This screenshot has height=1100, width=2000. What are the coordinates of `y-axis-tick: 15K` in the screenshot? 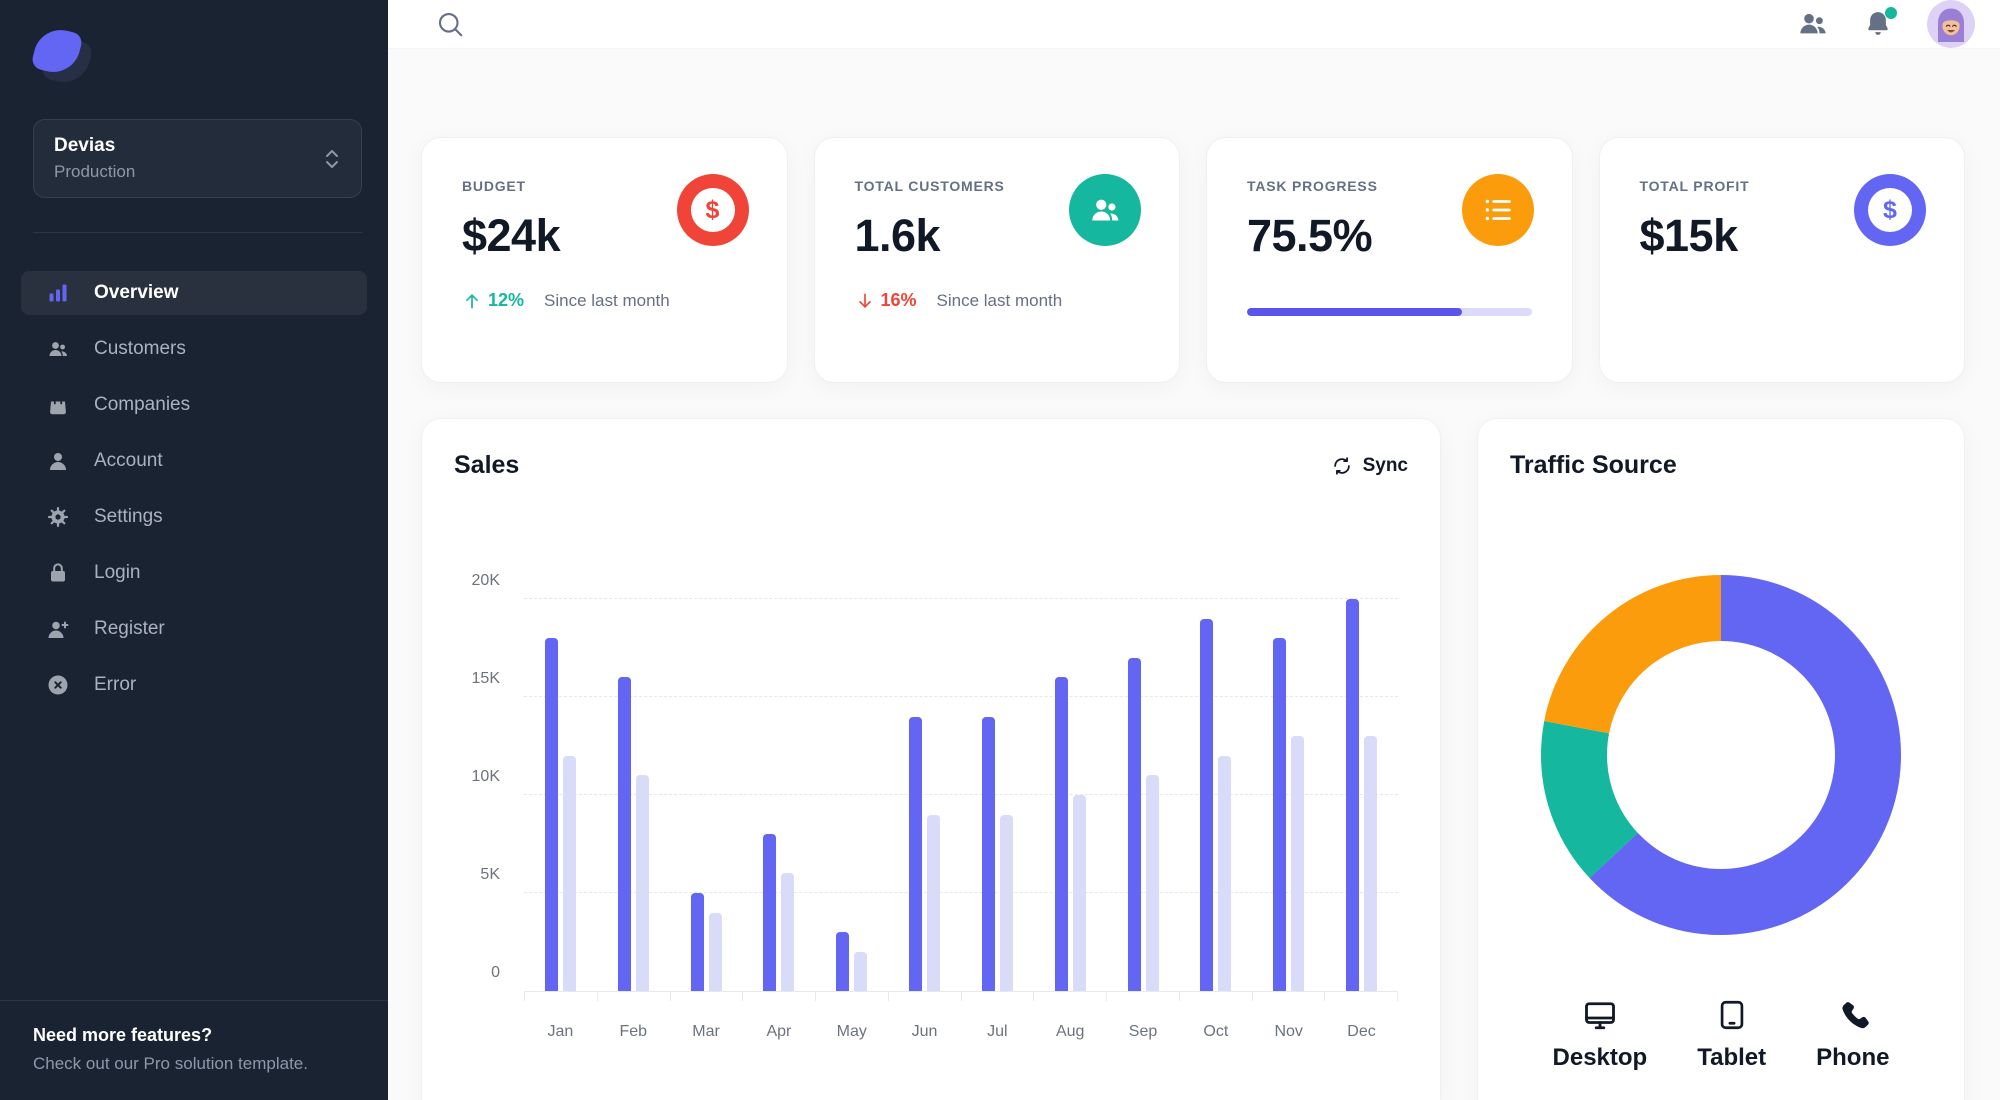 It's located at (485, 678).